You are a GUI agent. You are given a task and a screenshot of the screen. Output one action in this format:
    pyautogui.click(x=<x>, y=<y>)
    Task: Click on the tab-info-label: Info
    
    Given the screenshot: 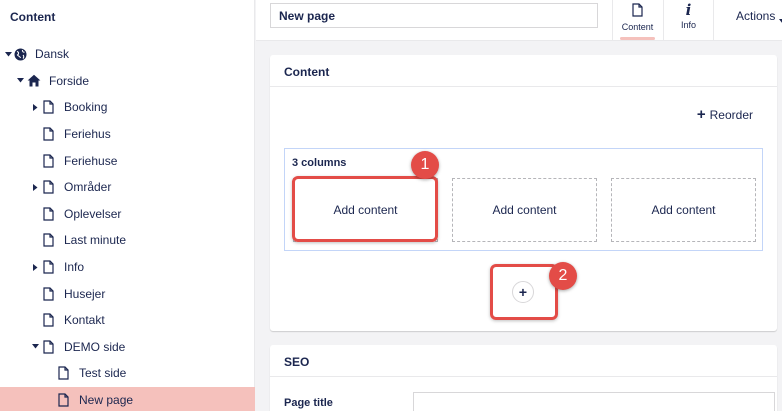 What is the action you would take?
    pyautogui.click(x=688, y=25)
    